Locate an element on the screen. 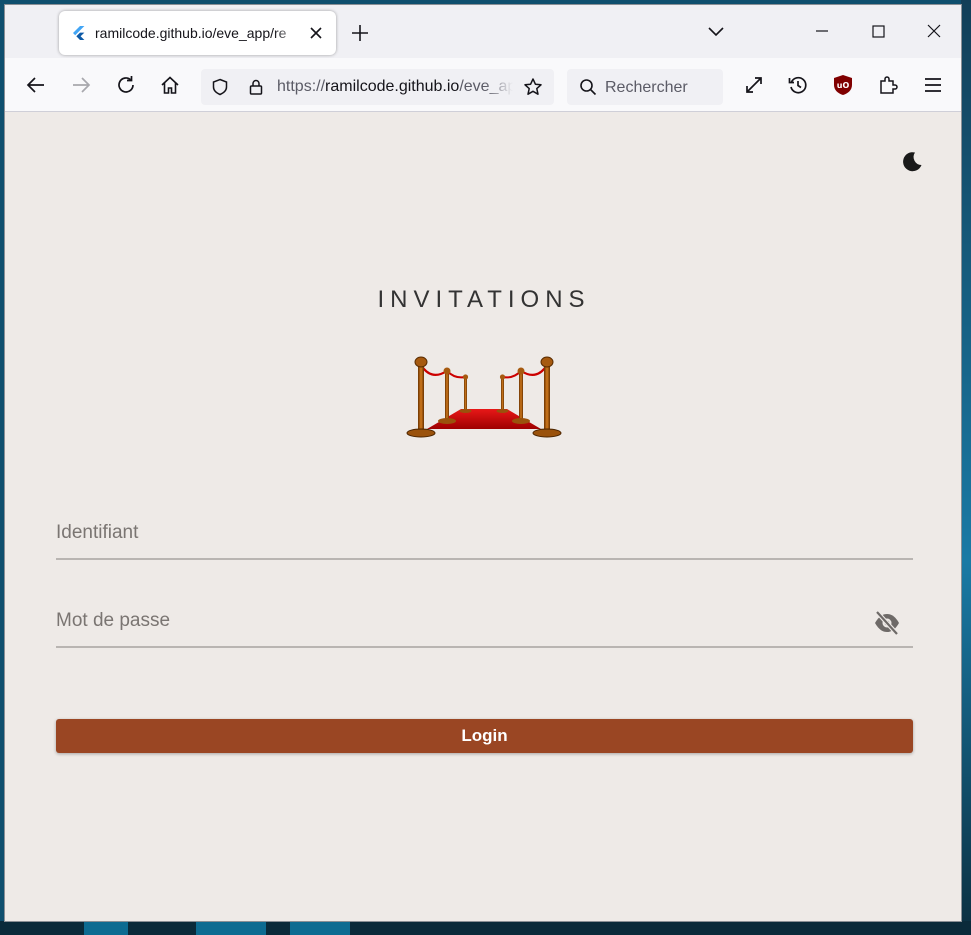 The height and width of the screenshot is (935, 971). new-tab-icon is located at coordinates (360, 33).